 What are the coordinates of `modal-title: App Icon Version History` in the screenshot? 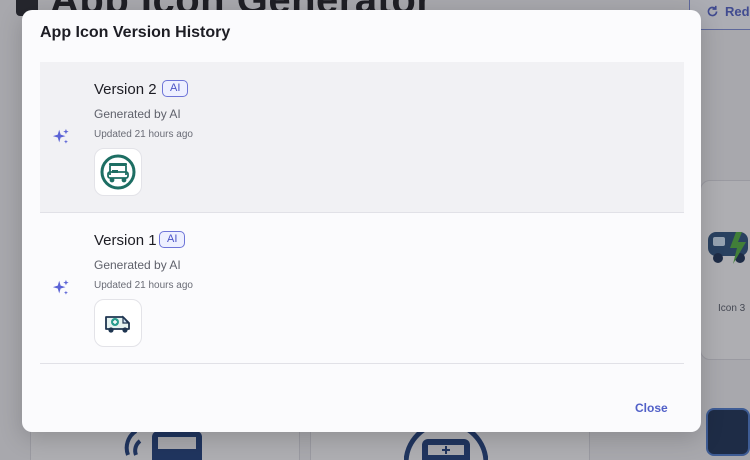 It's located at (135, 32).